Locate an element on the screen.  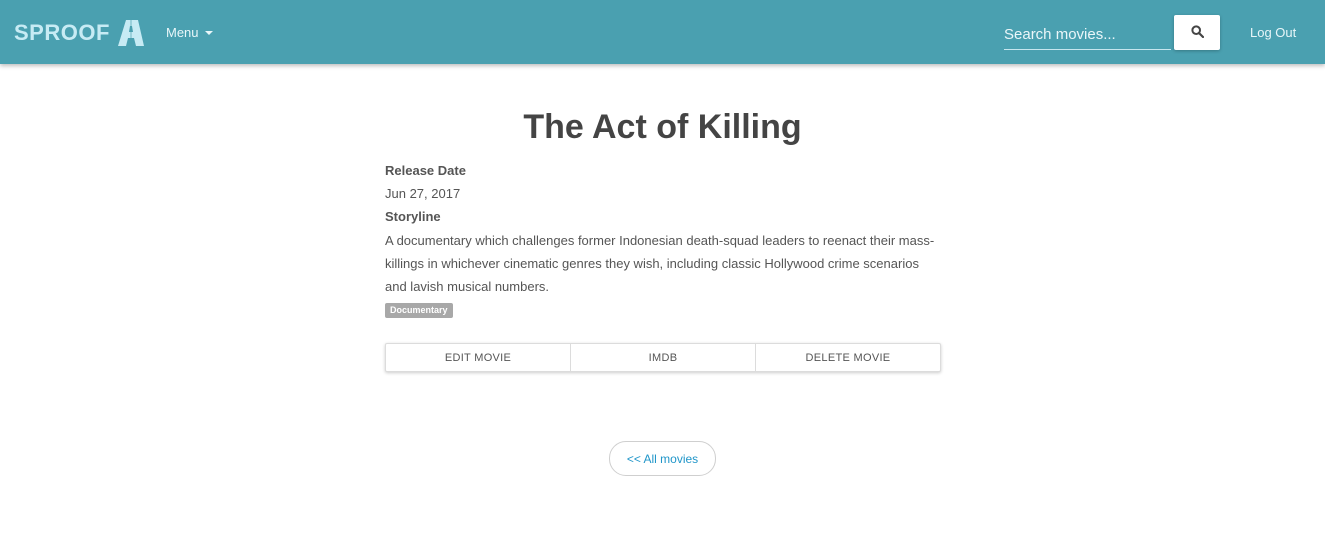
search-button is located at coordinates (1197, 32).